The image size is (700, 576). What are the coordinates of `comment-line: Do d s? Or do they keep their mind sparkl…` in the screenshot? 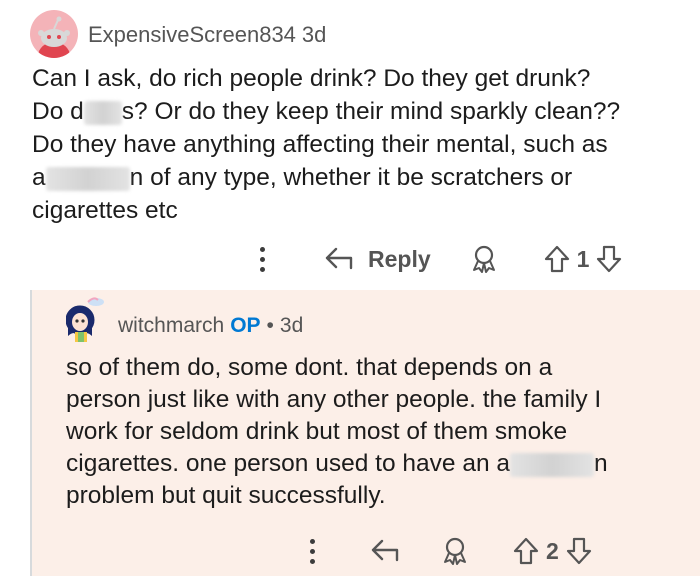 It's located at (352, 111).